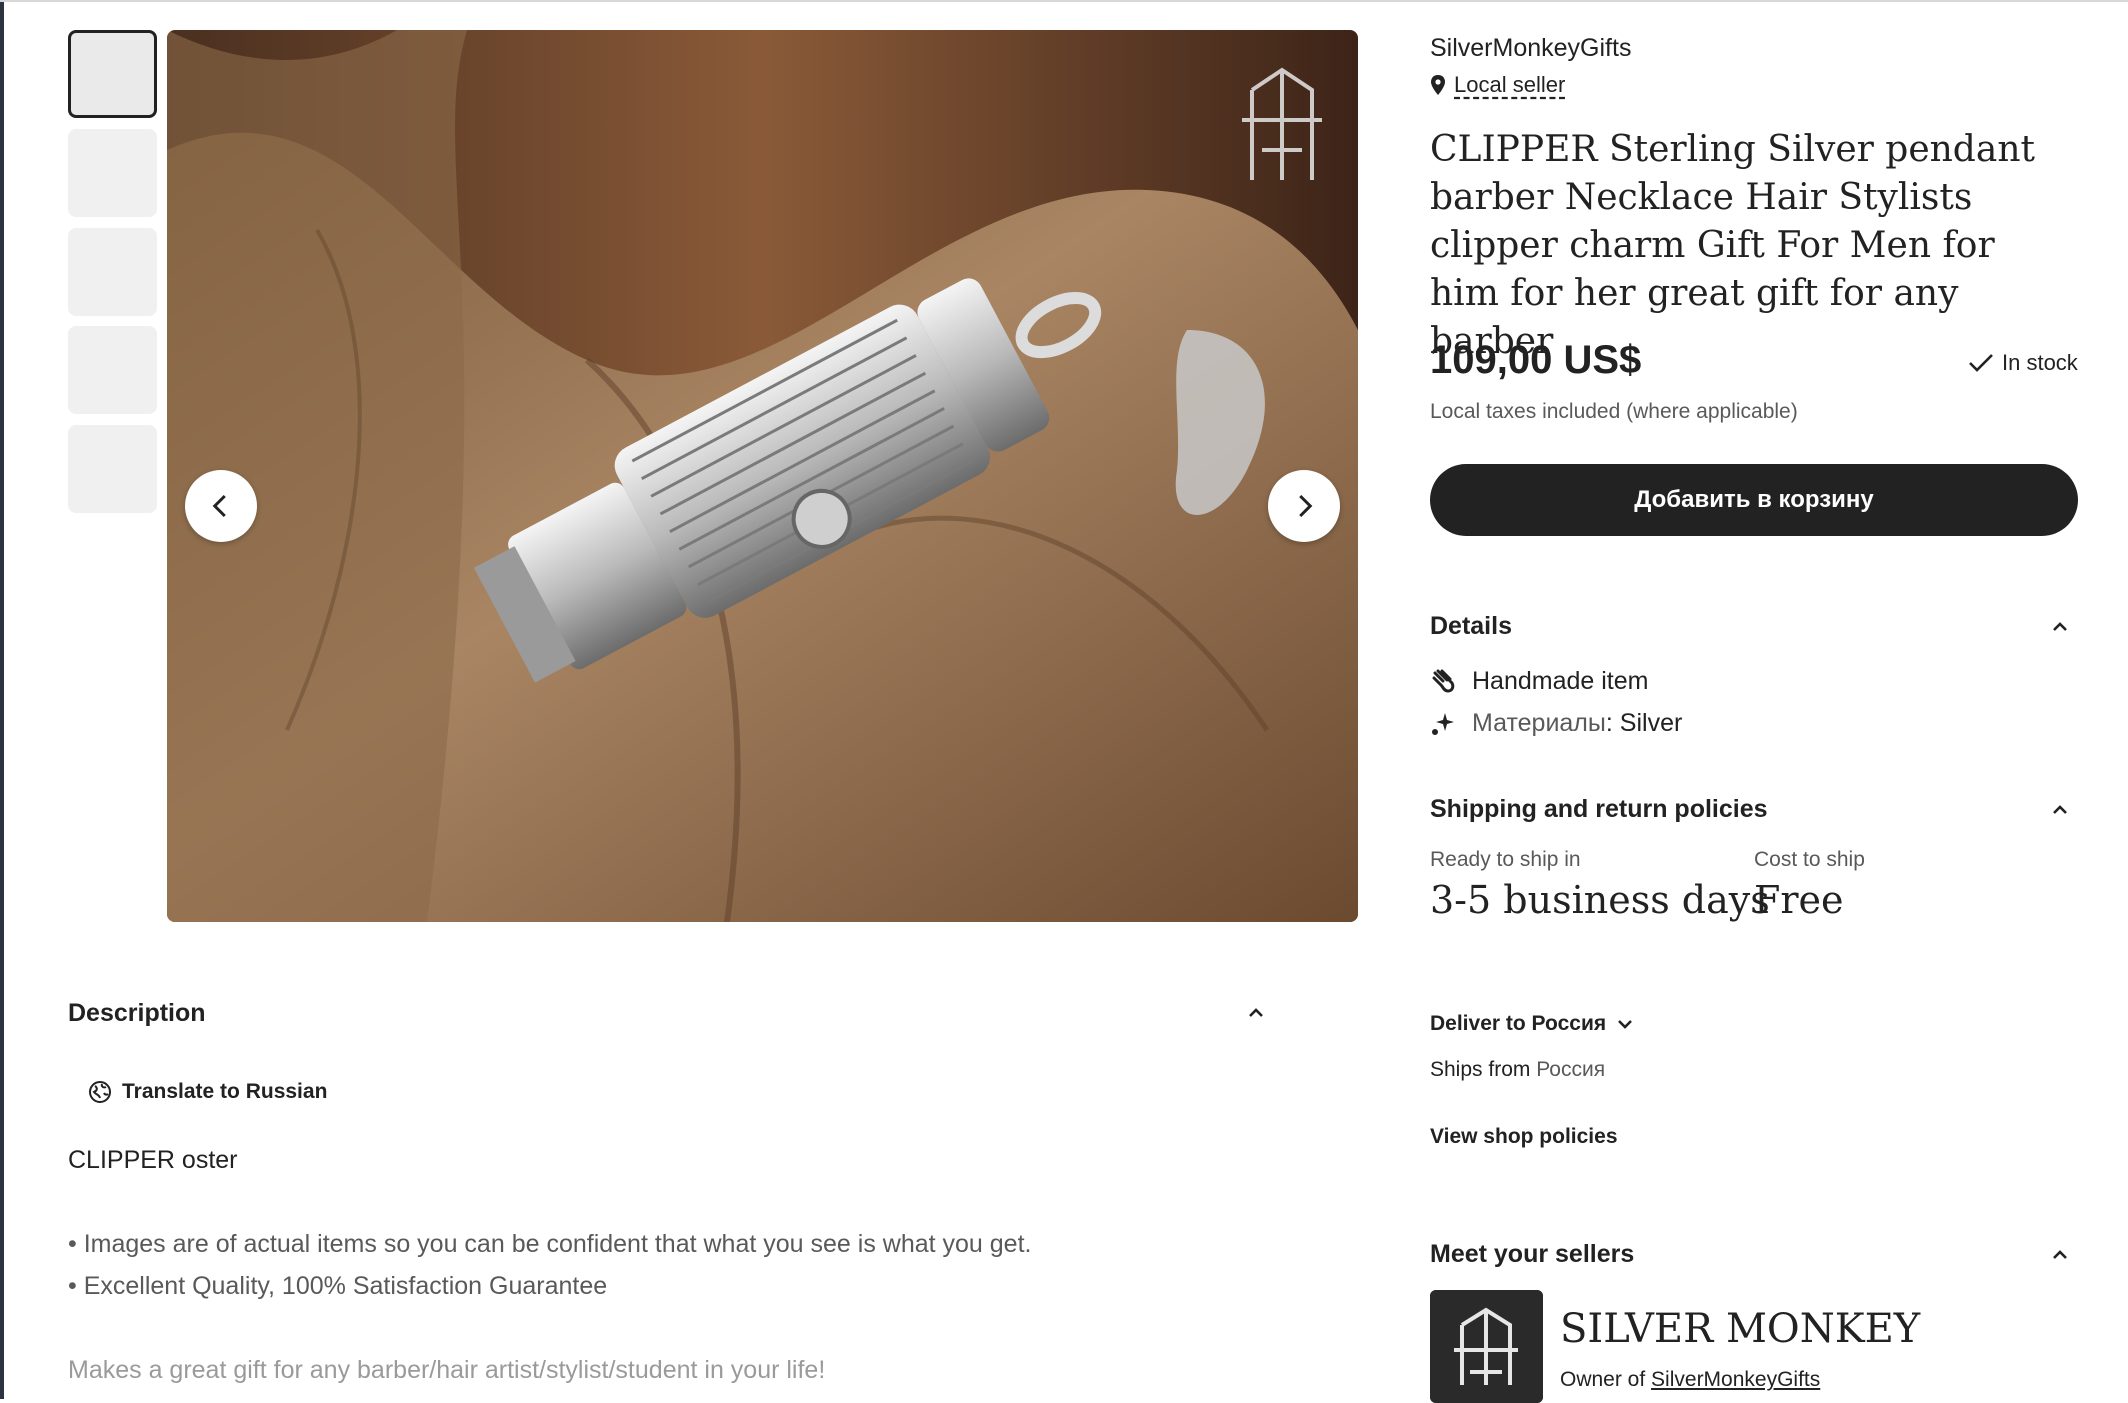 This screenshot has width=2128, height=1403. I want to click on checkmark-icon, so click(1981, 363).